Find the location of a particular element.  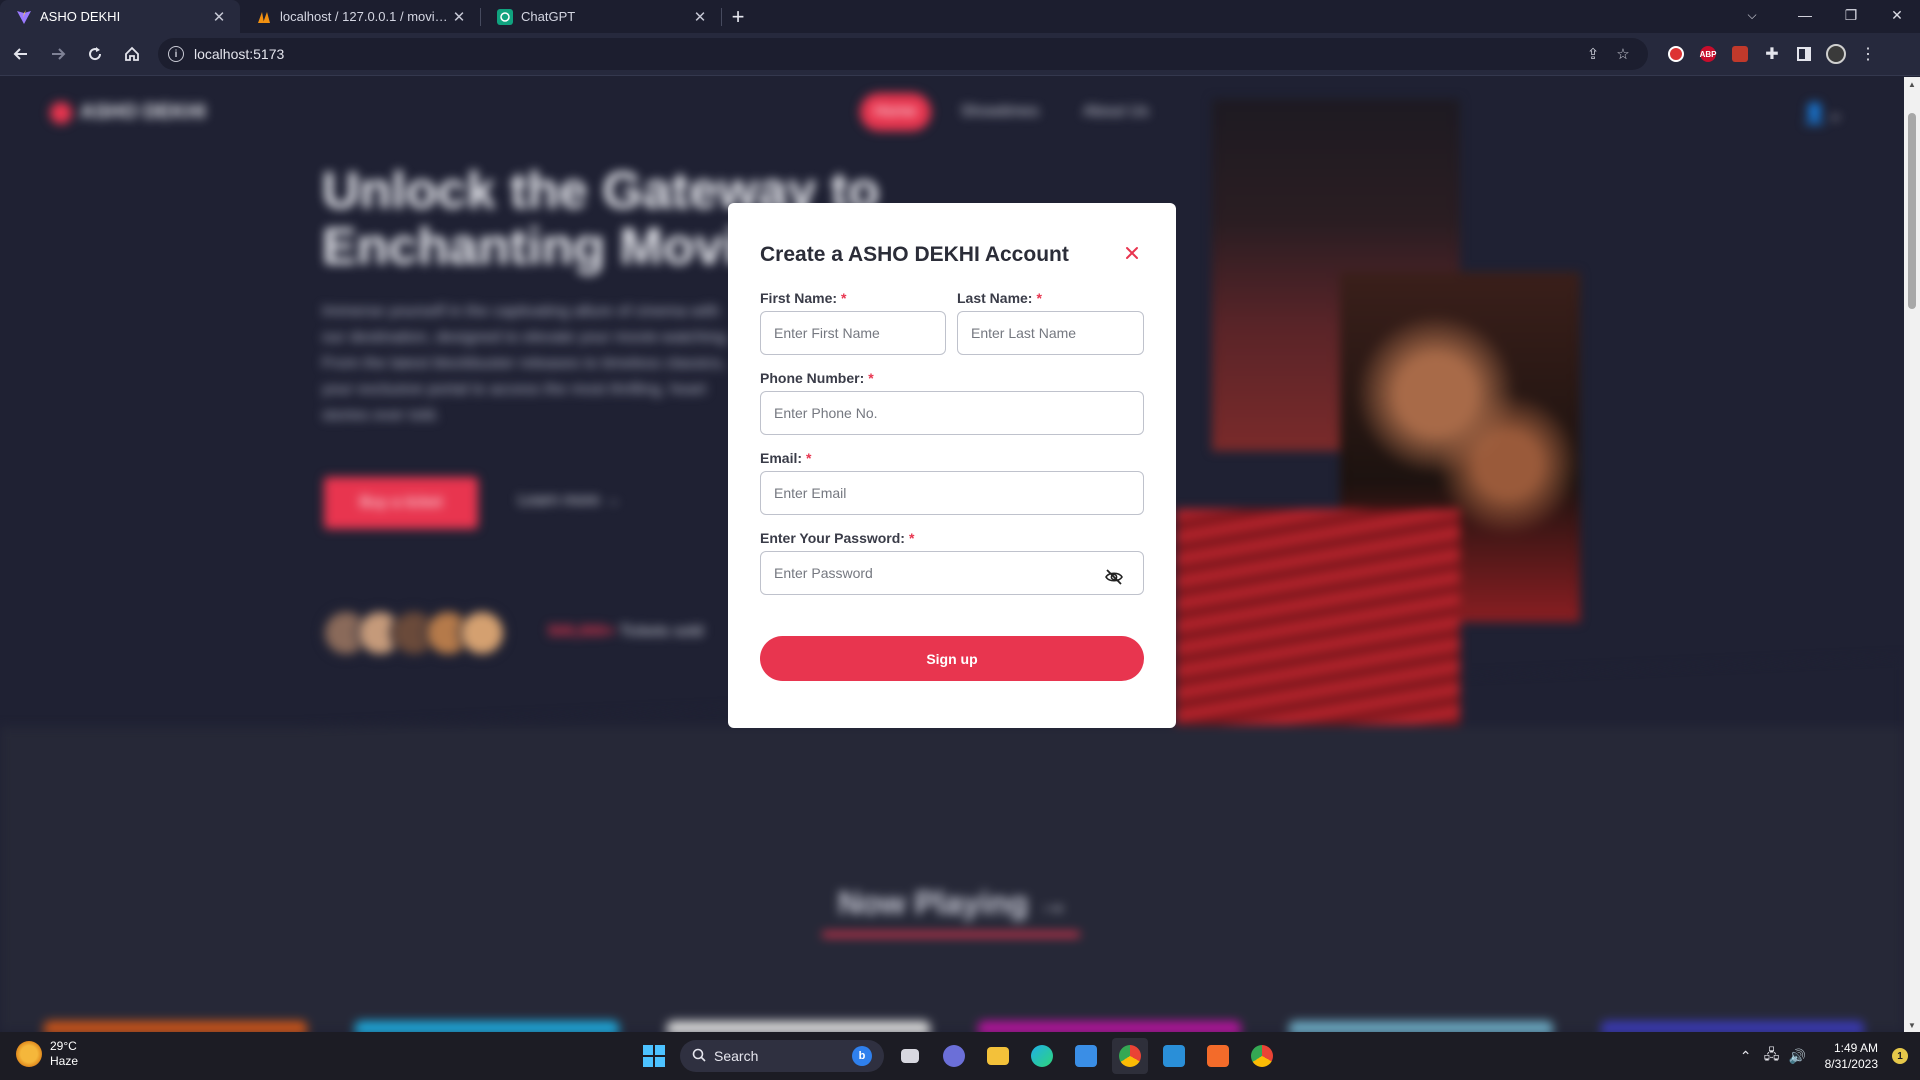

taskbar-apps: Search b is located at coordinates (958, 1056).